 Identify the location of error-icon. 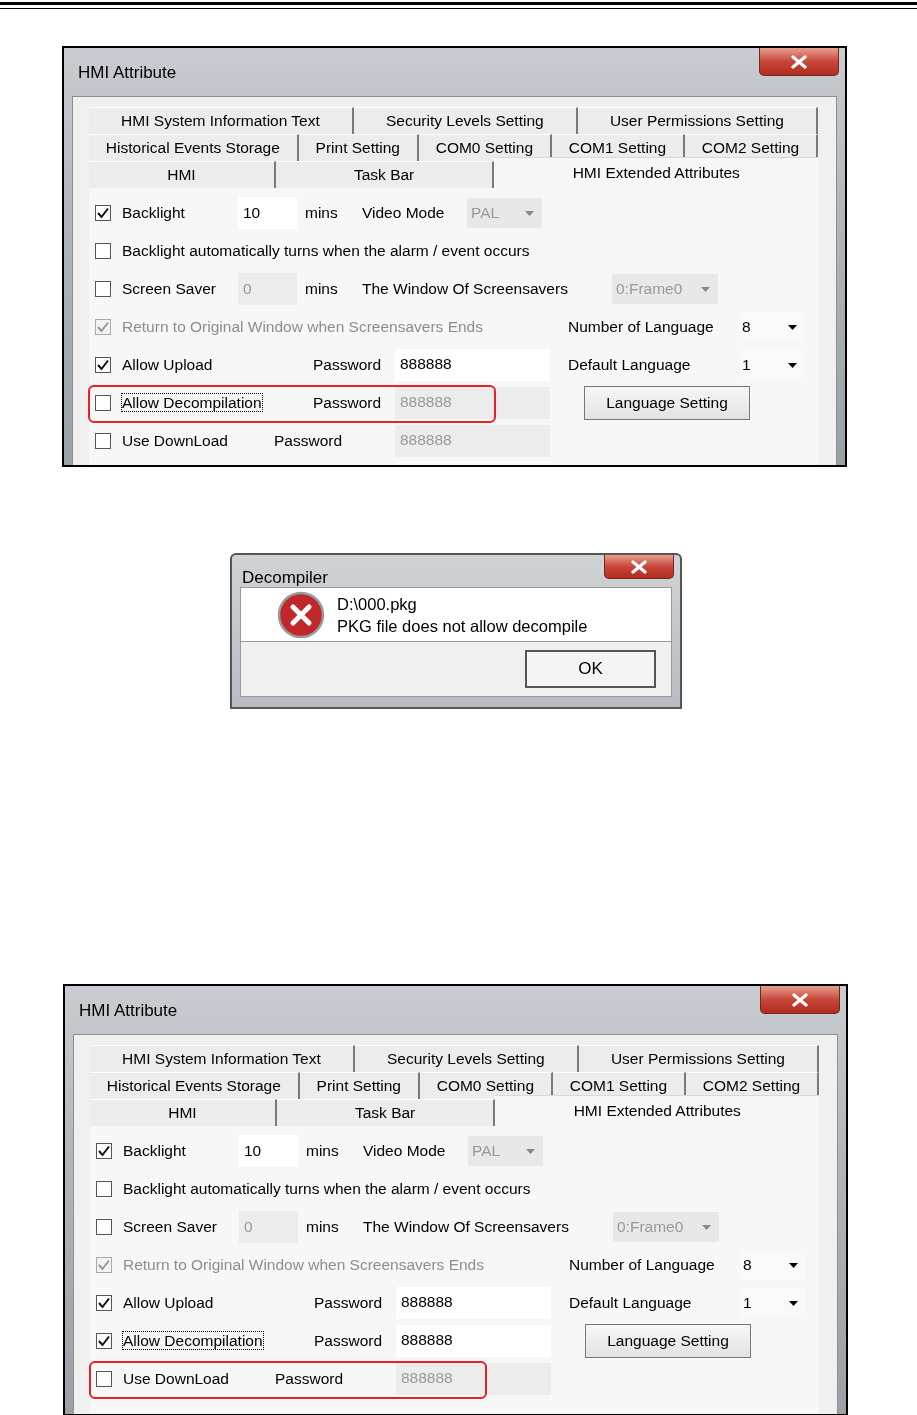
(301, 614).